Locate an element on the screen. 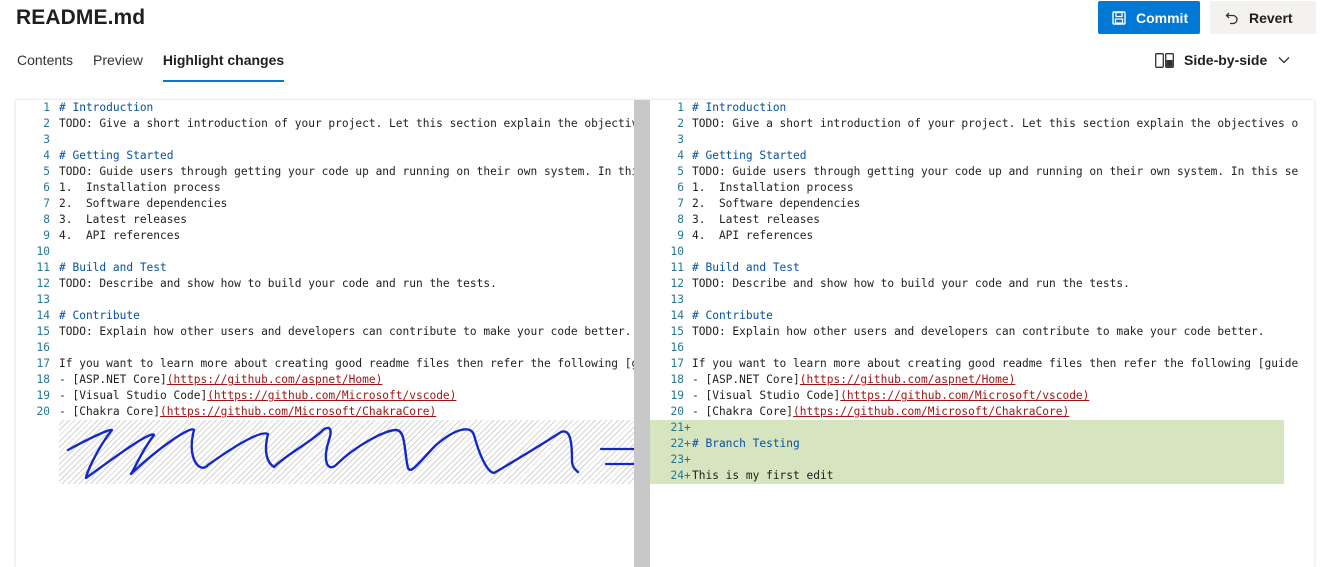  line-number: 10 is located at coordinates (677, 251).